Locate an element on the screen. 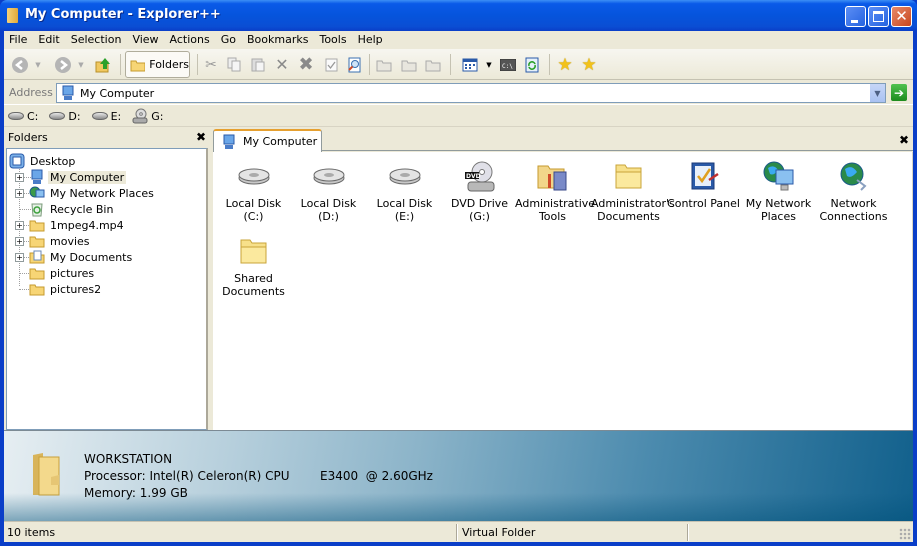 Image resolution: width=917 pixels, height=546 pixels. add-bookmark-button: ★ is located at coordinates (565, 64).